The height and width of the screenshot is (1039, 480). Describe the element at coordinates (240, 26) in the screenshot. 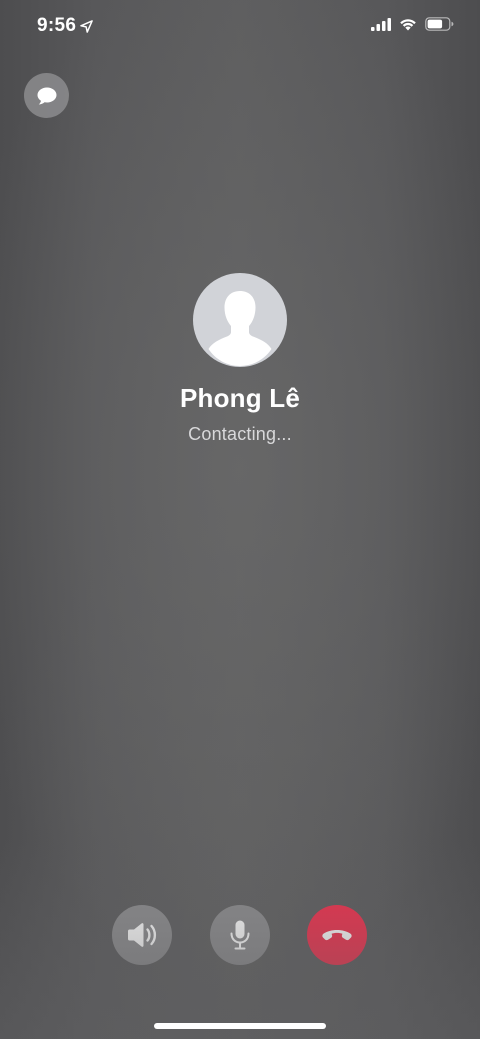

I see `status-bar: 9:56` at that location.